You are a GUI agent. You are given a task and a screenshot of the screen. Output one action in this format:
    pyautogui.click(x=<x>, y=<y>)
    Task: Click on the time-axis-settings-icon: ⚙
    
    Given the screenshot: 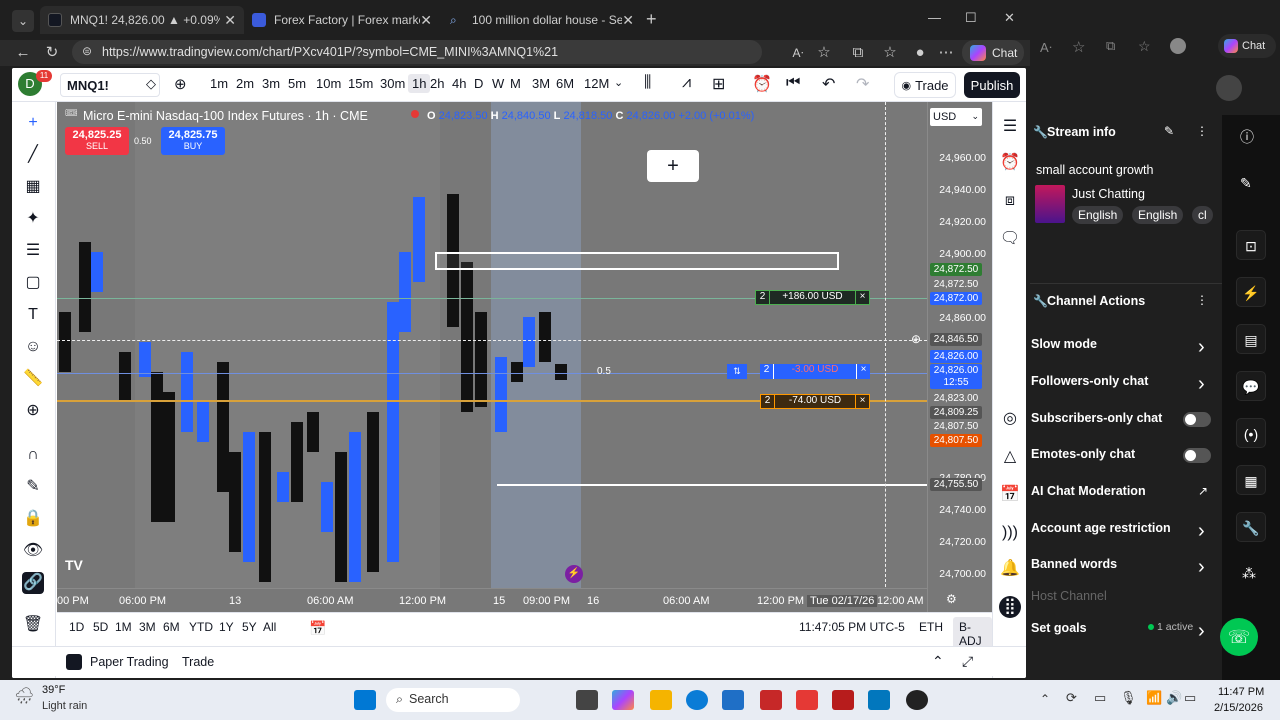 What is the action you would take?
    pyautogui.click(x=951, y=599)
    